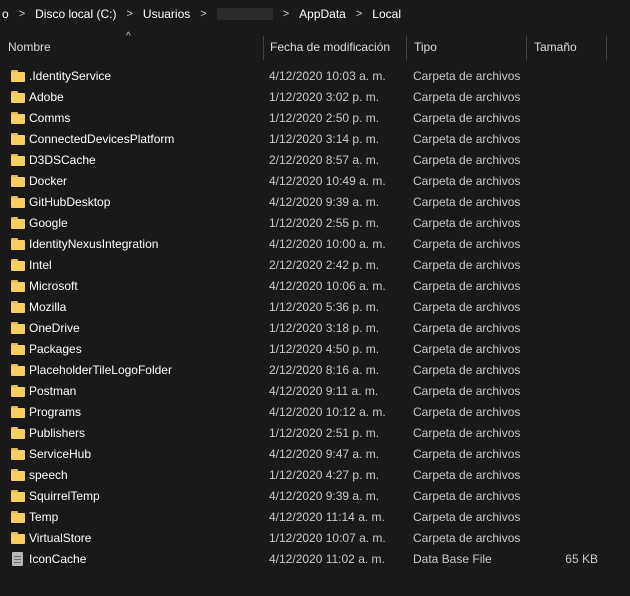 The height and width of the screenshot is (596, 630). What do you see at coordinates (327, 559) in the screenshot?
I see `modified-date: 4/12/2020 11:02 a. m.` at bounding box center [327, 559].